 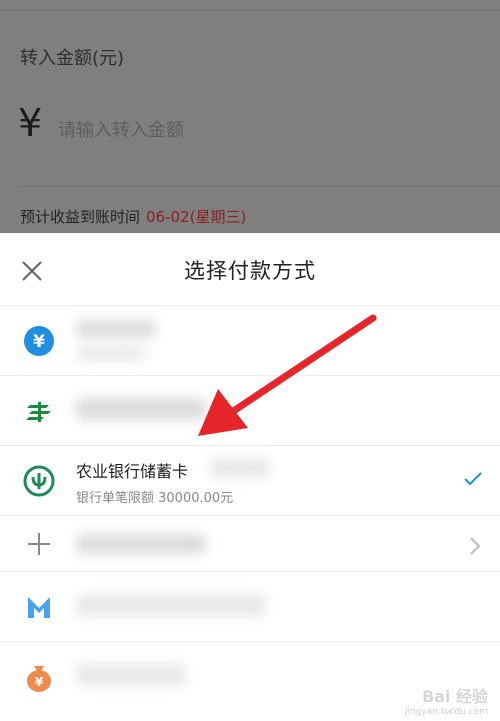 I want to click on sheet-header: 选择付款方式, so click(x=250, y=269).